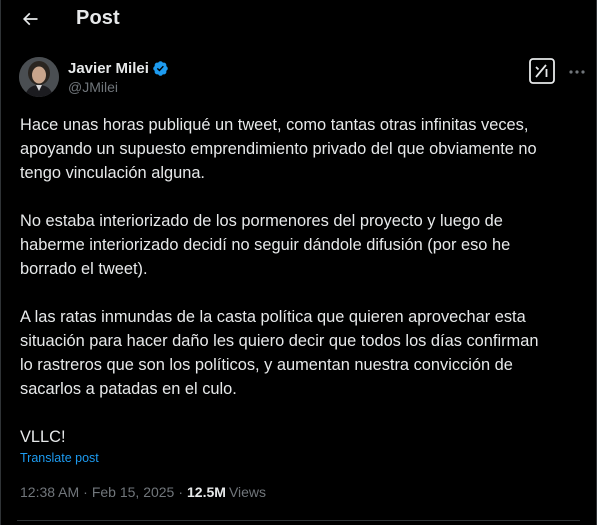 The image size is (597, 525). I want to click on views-label: Views, so click(247, 492).